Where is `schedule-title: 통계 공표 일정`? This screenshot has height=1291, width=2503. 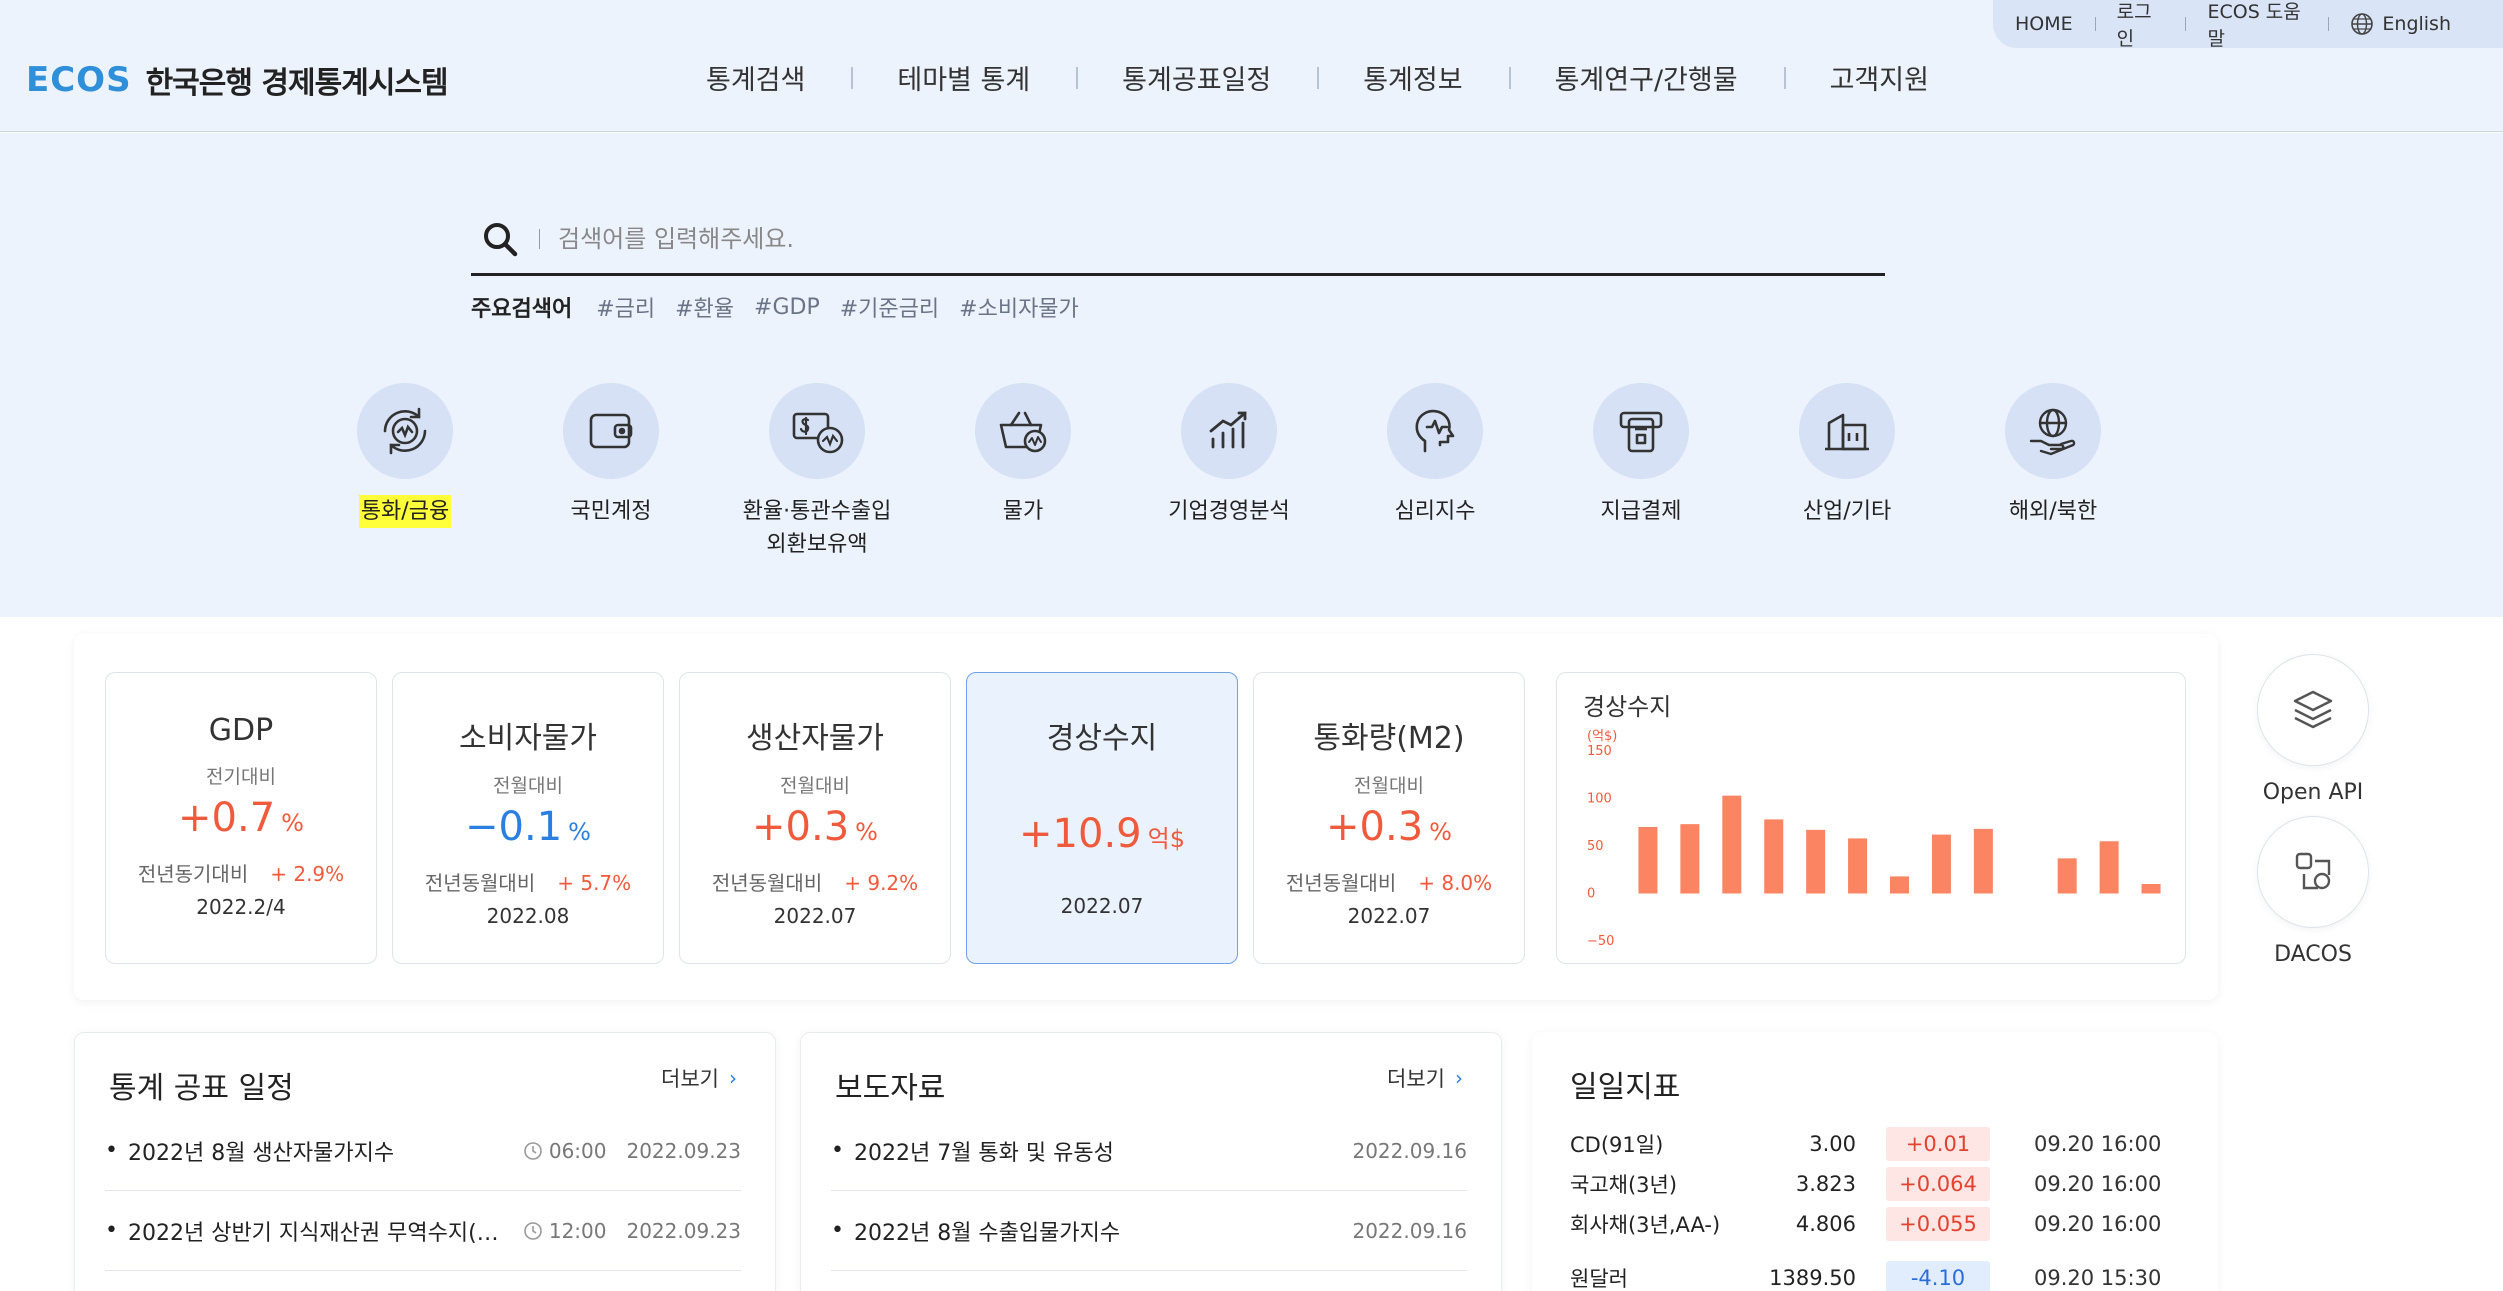 schedule-title: 통계 공표 일정 is located at coordinates (201, 1088).